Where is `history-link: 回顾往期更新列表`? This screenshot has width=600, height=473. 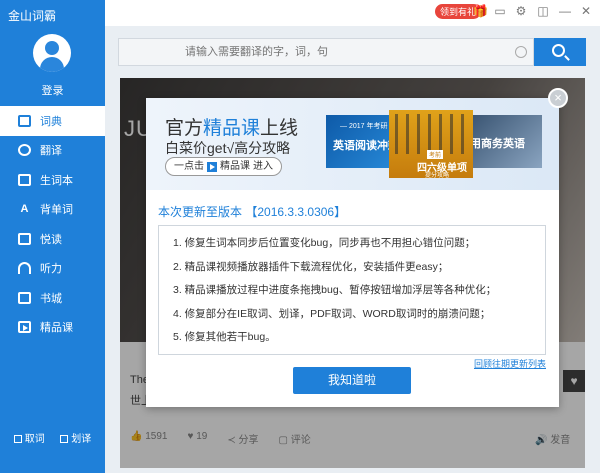
history-link: 回顾往期更新列表 is located at coordinates (510, 363).